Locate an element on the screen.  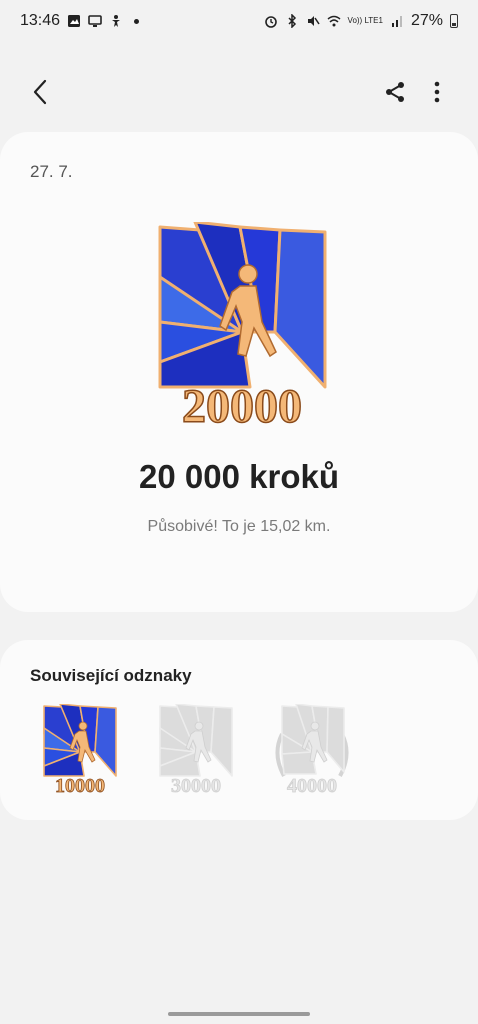
badge-10000-icon: 10000 is located at coordinates (80, 750).